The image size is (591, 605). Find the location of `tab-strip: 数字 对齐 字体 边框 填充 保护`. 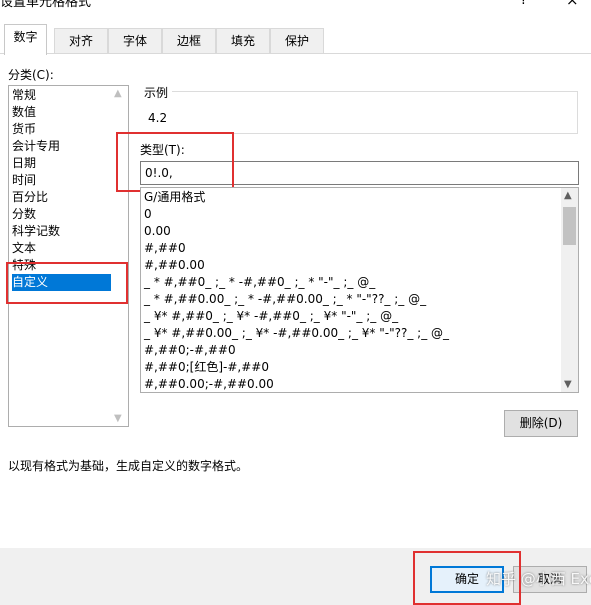

tab-strip: 数字 对齐 字体 边框 填充 保护 is located at coordinates (295, 39).